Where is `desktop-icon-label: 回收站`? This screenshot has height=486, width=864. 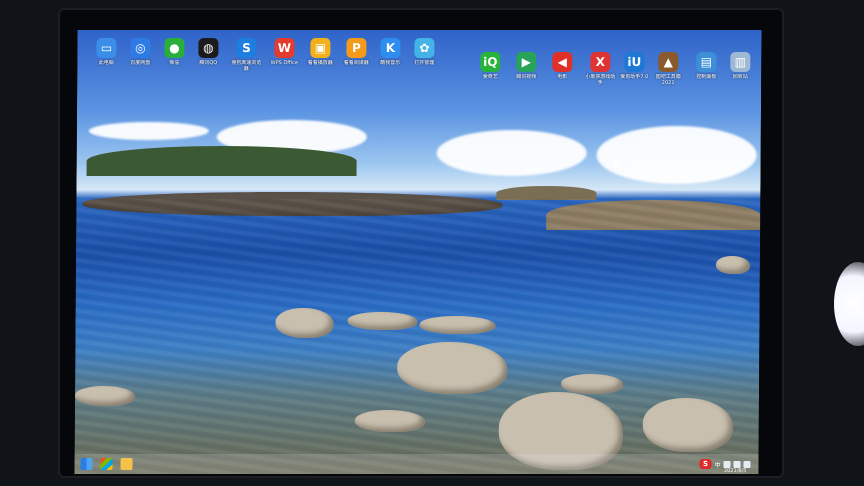
desktop-icon-label: 回收站 is located at coordinates (740, 77).